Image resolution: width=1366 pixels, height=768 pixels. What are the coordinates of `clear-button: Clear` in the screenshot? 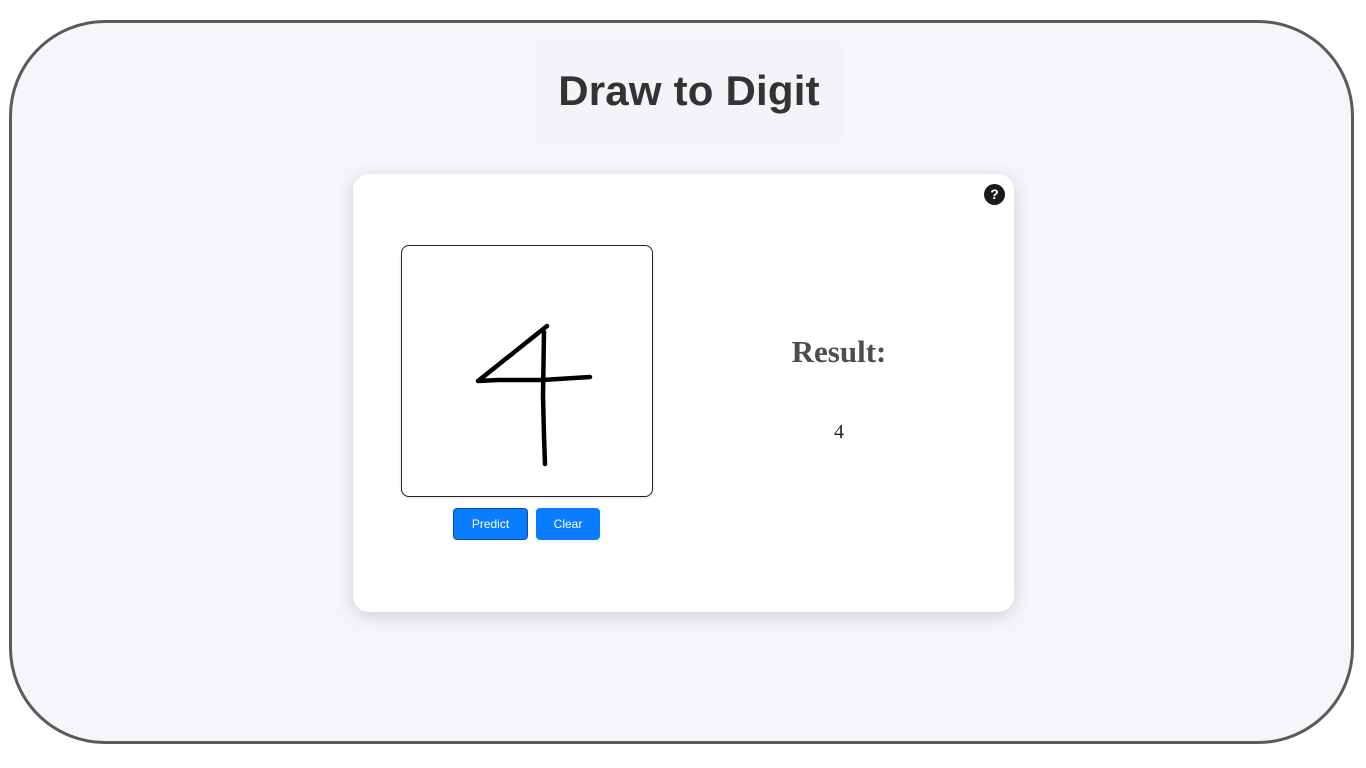 It's located at (568, 524).